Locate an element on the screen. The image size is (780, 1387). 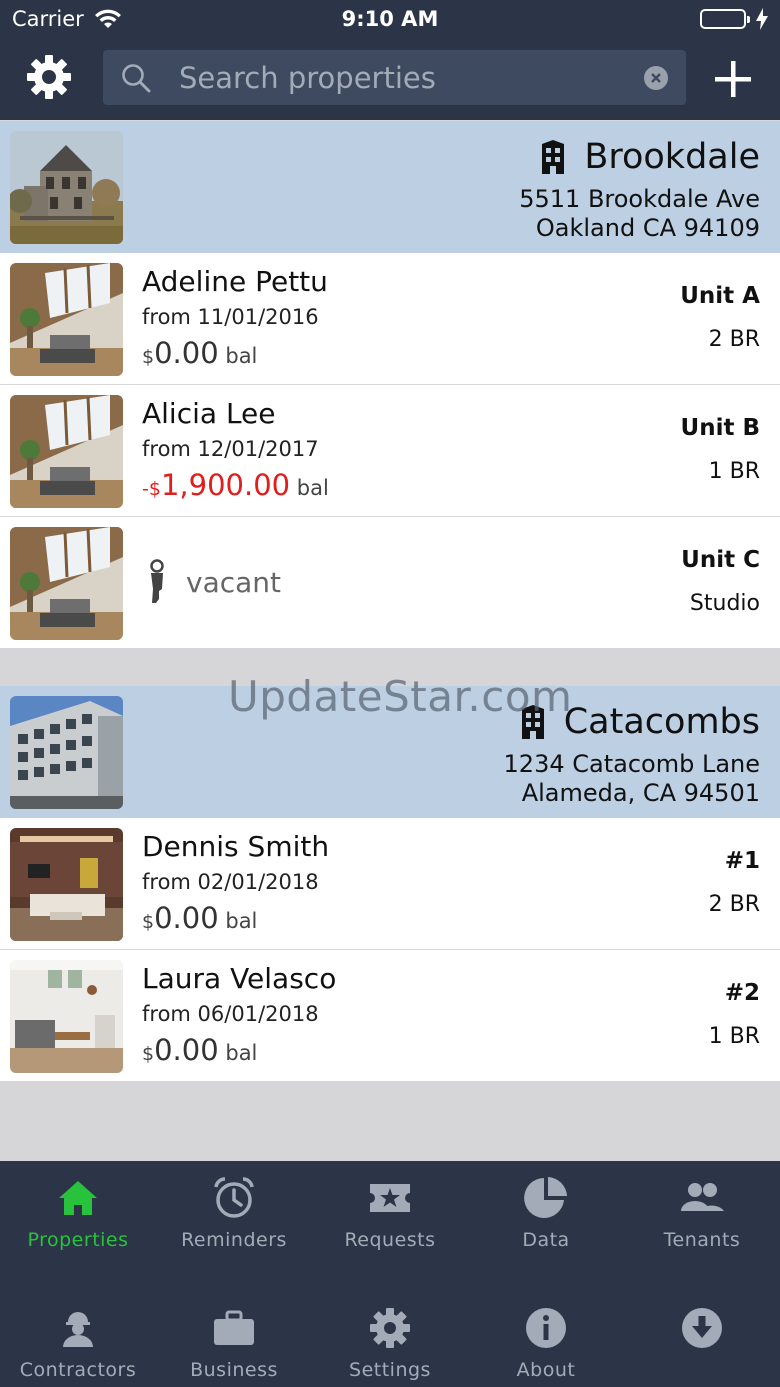
address-line1: 5511 Brookdale Ave is located at coordinates (639, 199).